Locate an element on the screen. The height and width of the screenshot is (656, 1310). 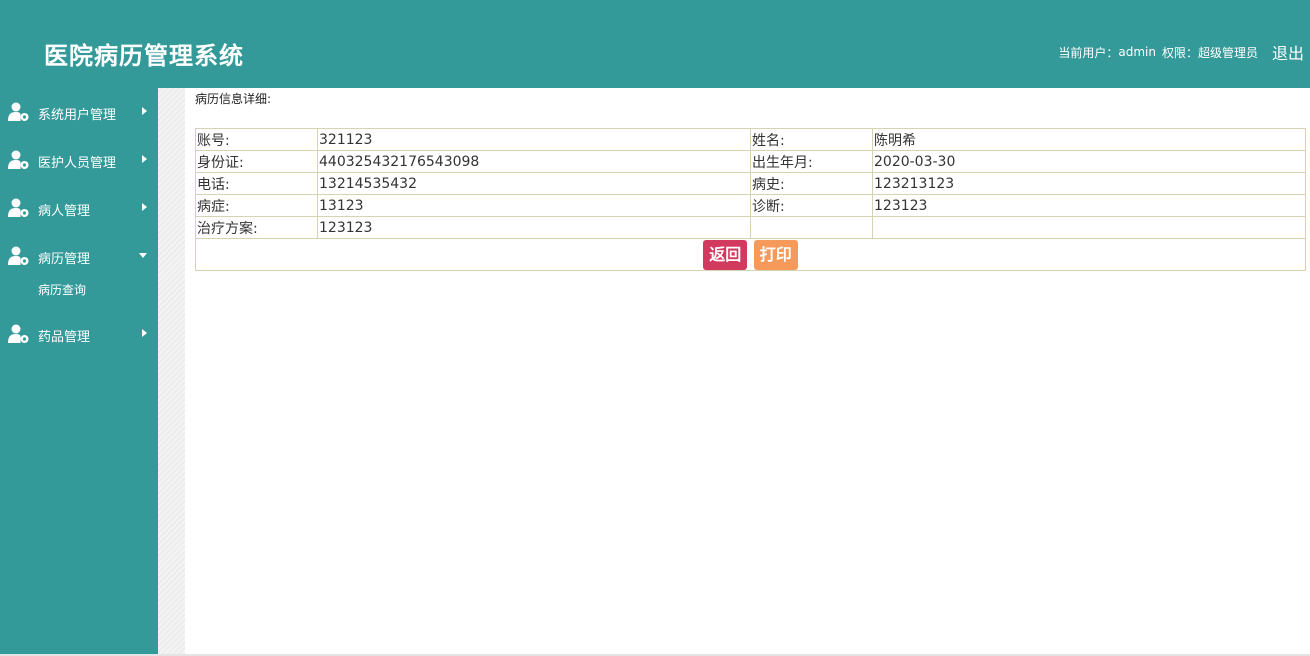
field-value is located at coordinates (1089, 227).